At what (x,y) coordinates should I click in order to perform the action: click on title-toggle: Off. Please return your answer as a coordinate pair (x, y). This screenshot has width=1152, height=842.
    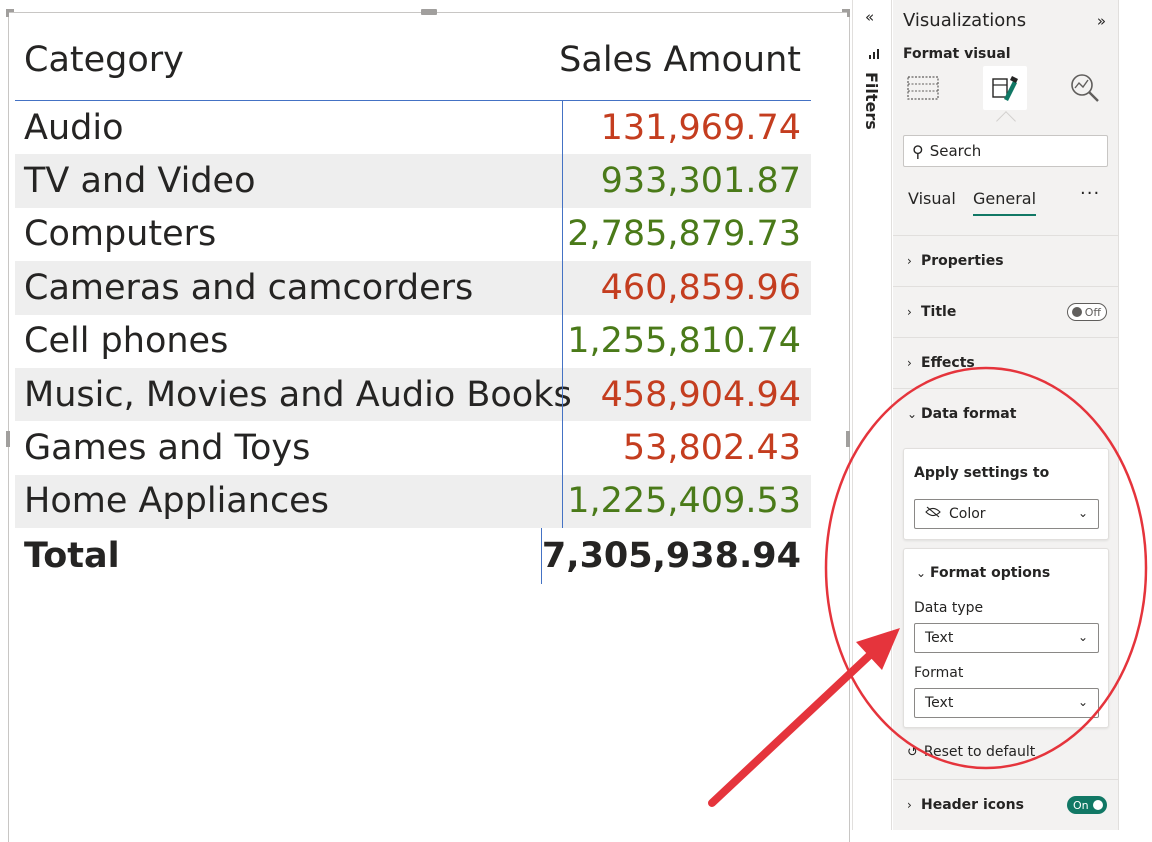
    Looking at the image, I should click on (1087, 312).